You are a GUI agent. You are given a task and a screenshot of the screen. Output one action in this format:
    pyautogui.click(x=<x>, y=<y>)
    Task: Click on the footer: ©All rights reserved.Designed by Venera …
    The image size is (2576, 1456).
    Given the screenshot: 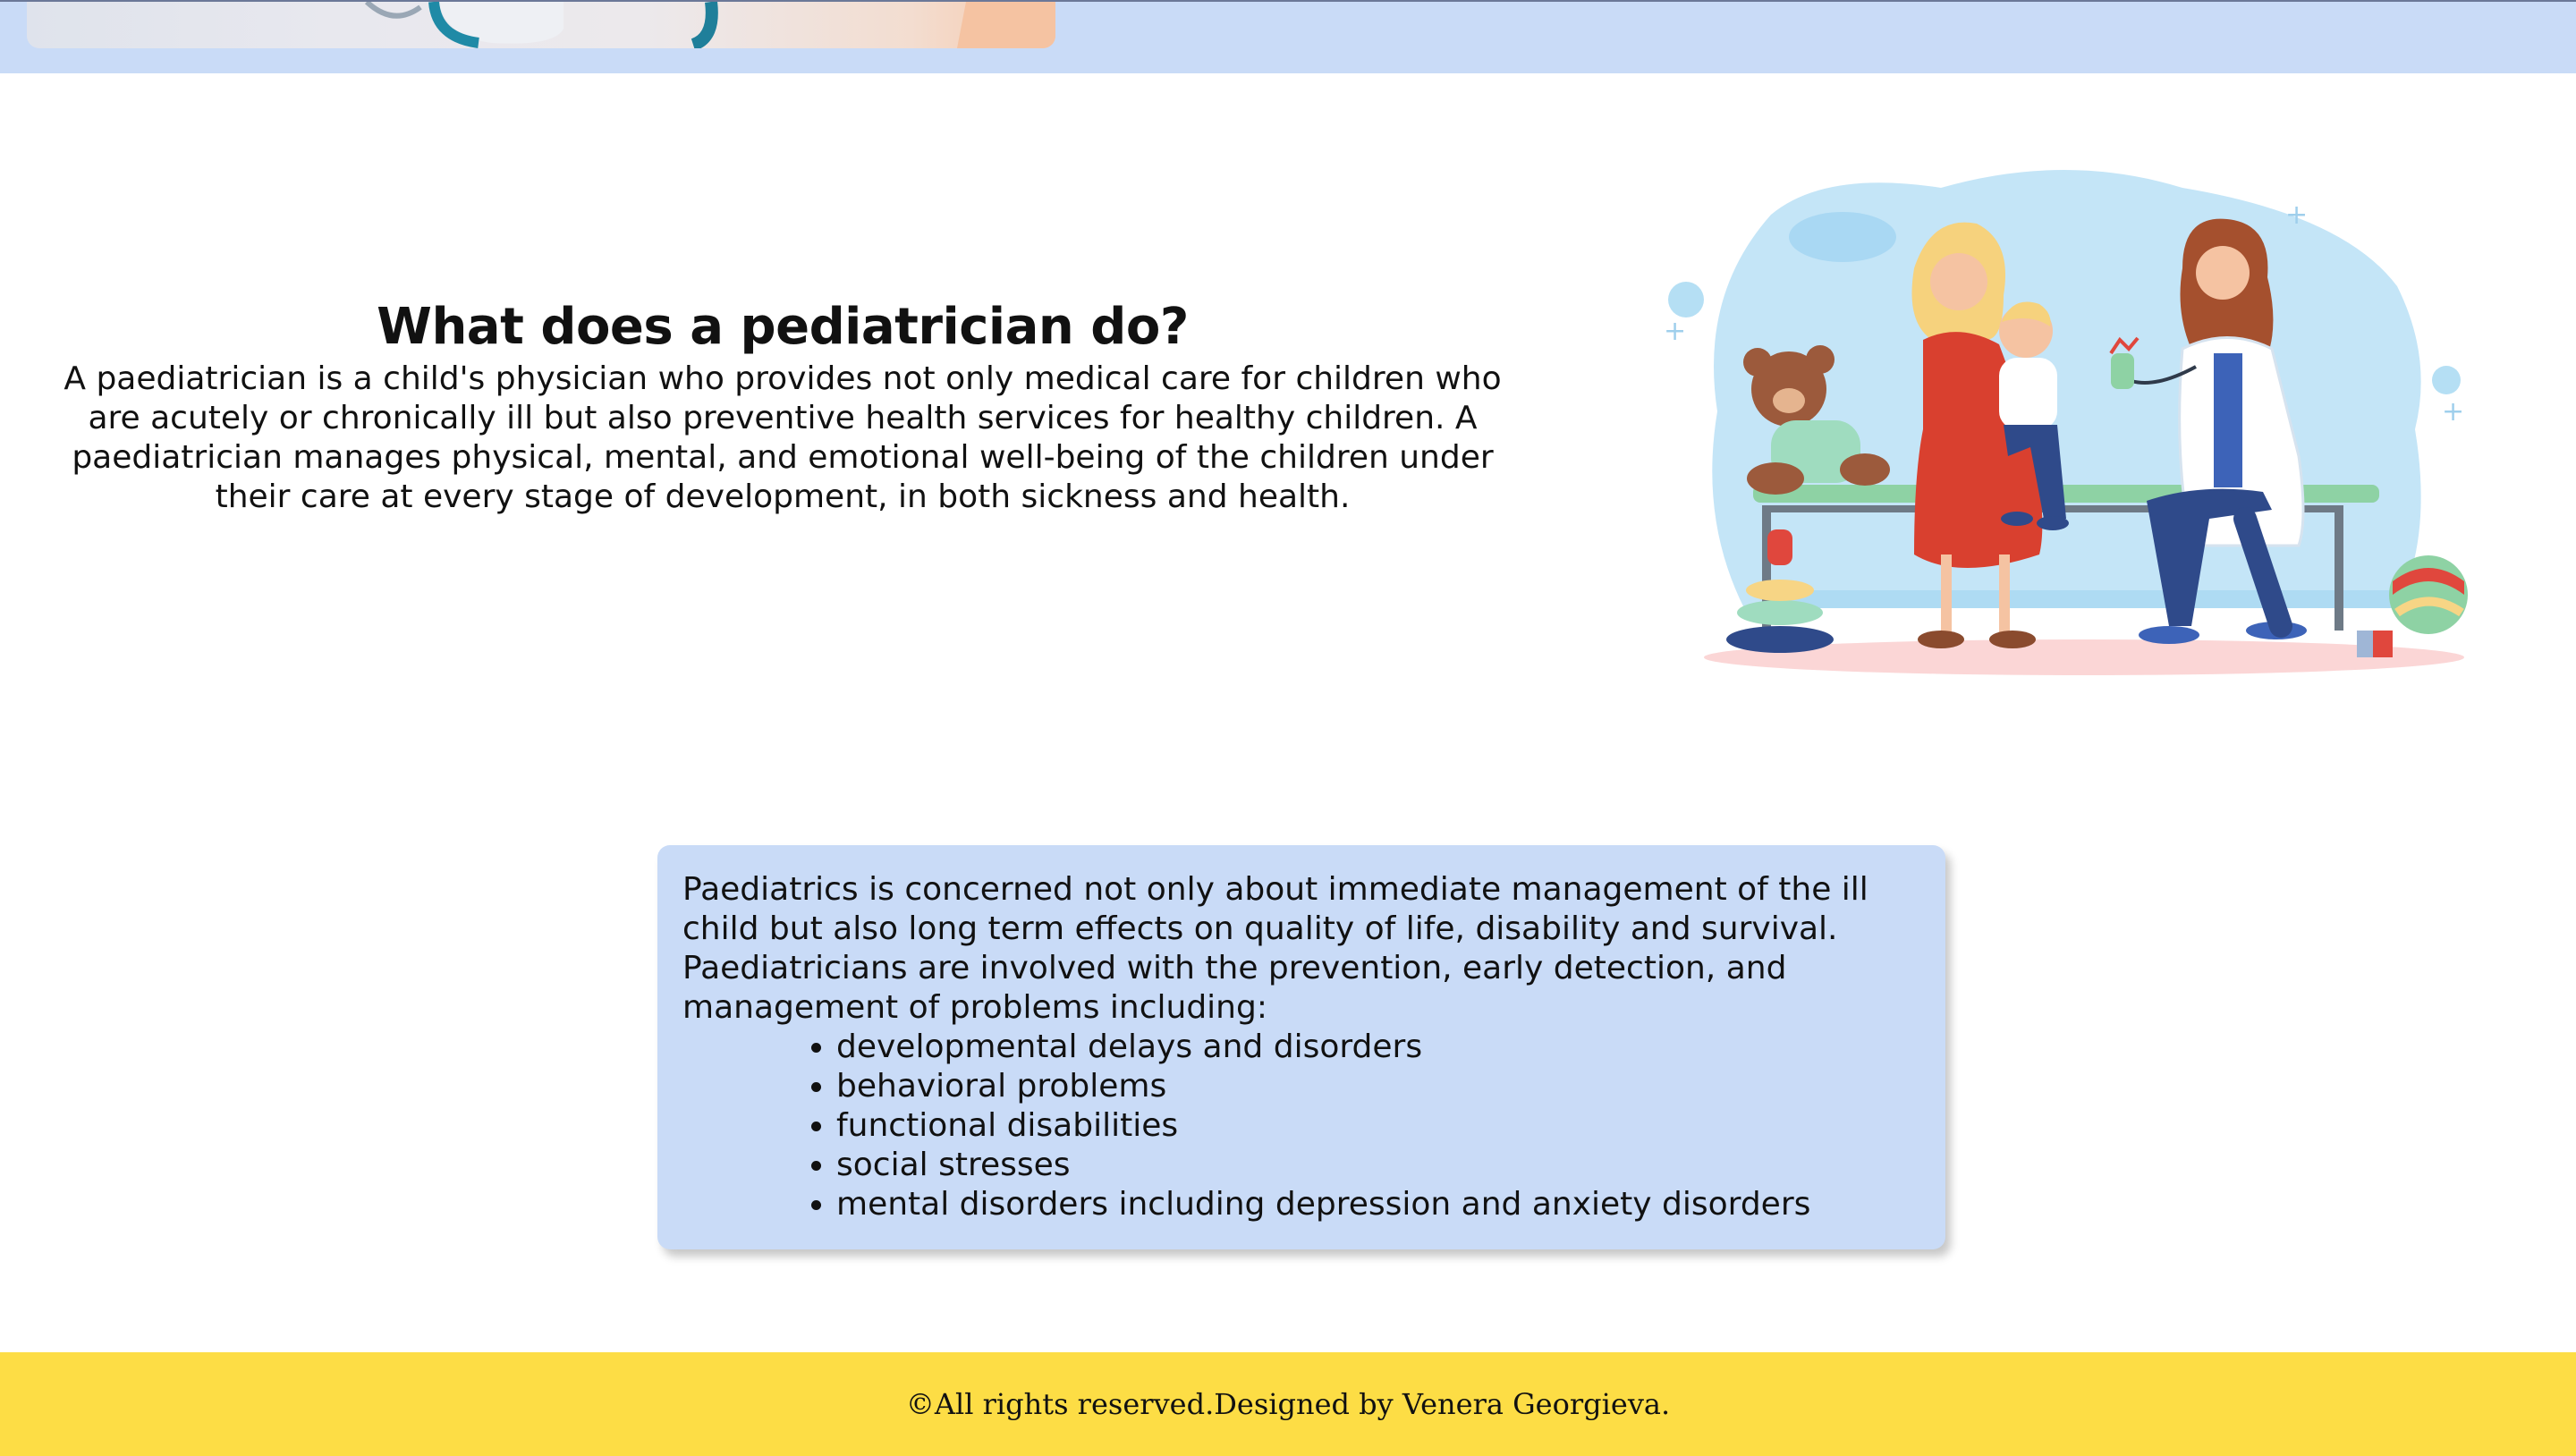 What is the action you would take?
    pyautogui.click(x=1288, y=1404)
    